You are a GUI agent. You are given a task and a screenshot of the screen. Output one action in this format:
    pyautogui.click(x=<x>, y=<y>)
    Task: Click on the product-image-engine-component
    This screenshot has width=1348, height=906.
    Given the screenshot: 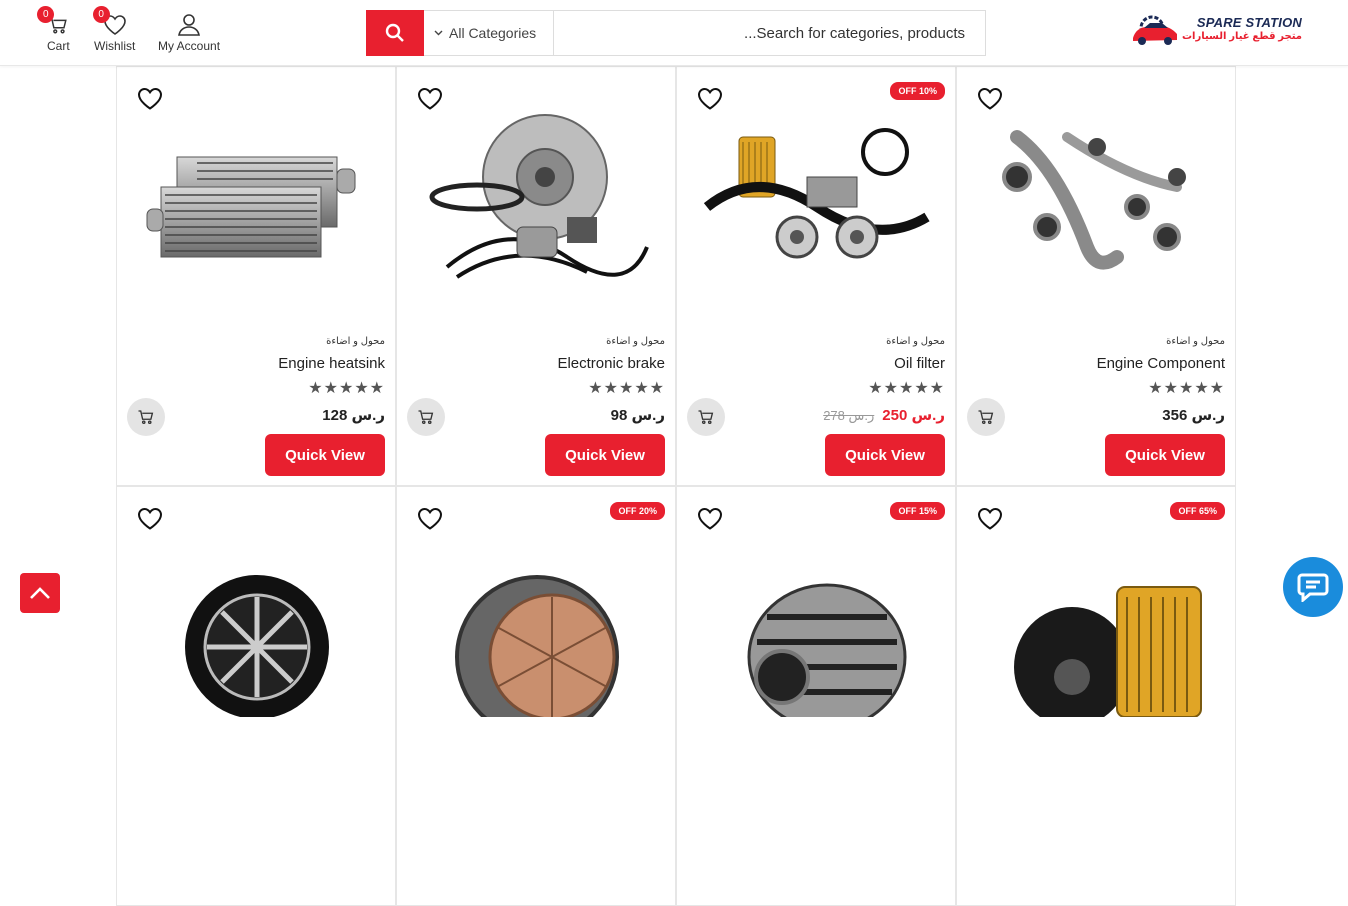 What is the action you would take?
    pyautogui.click(x=1097, y=197)
    